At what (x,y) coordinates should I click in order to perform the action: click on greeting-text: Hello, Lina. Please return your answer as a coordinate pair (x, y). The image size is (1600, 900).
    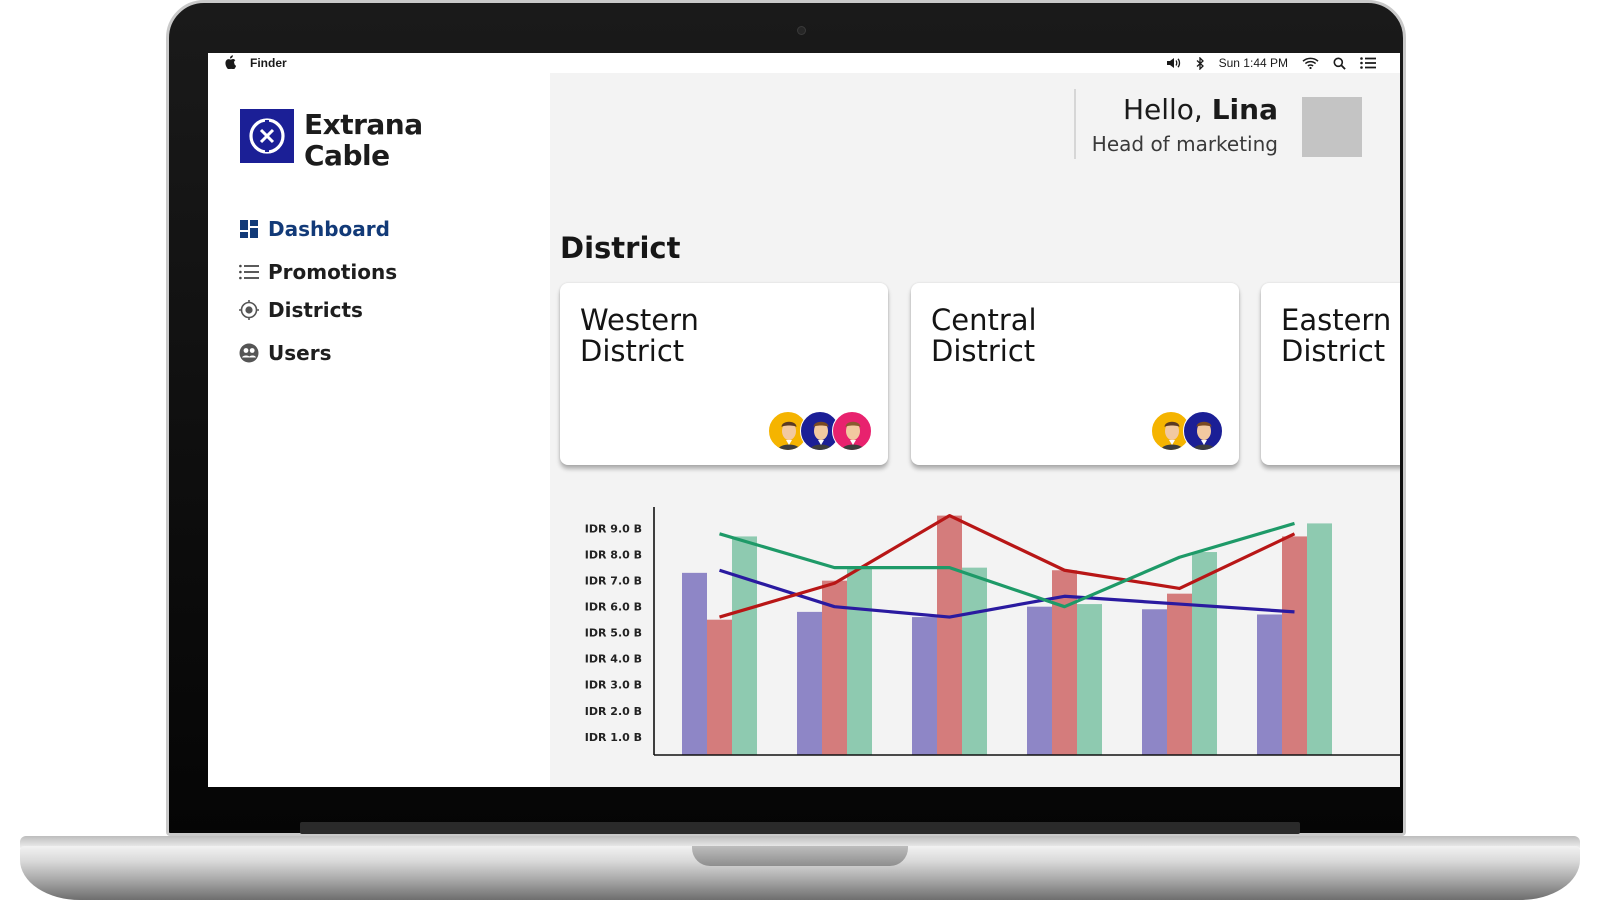
    Looking at the image, I should click on (1185, 109).